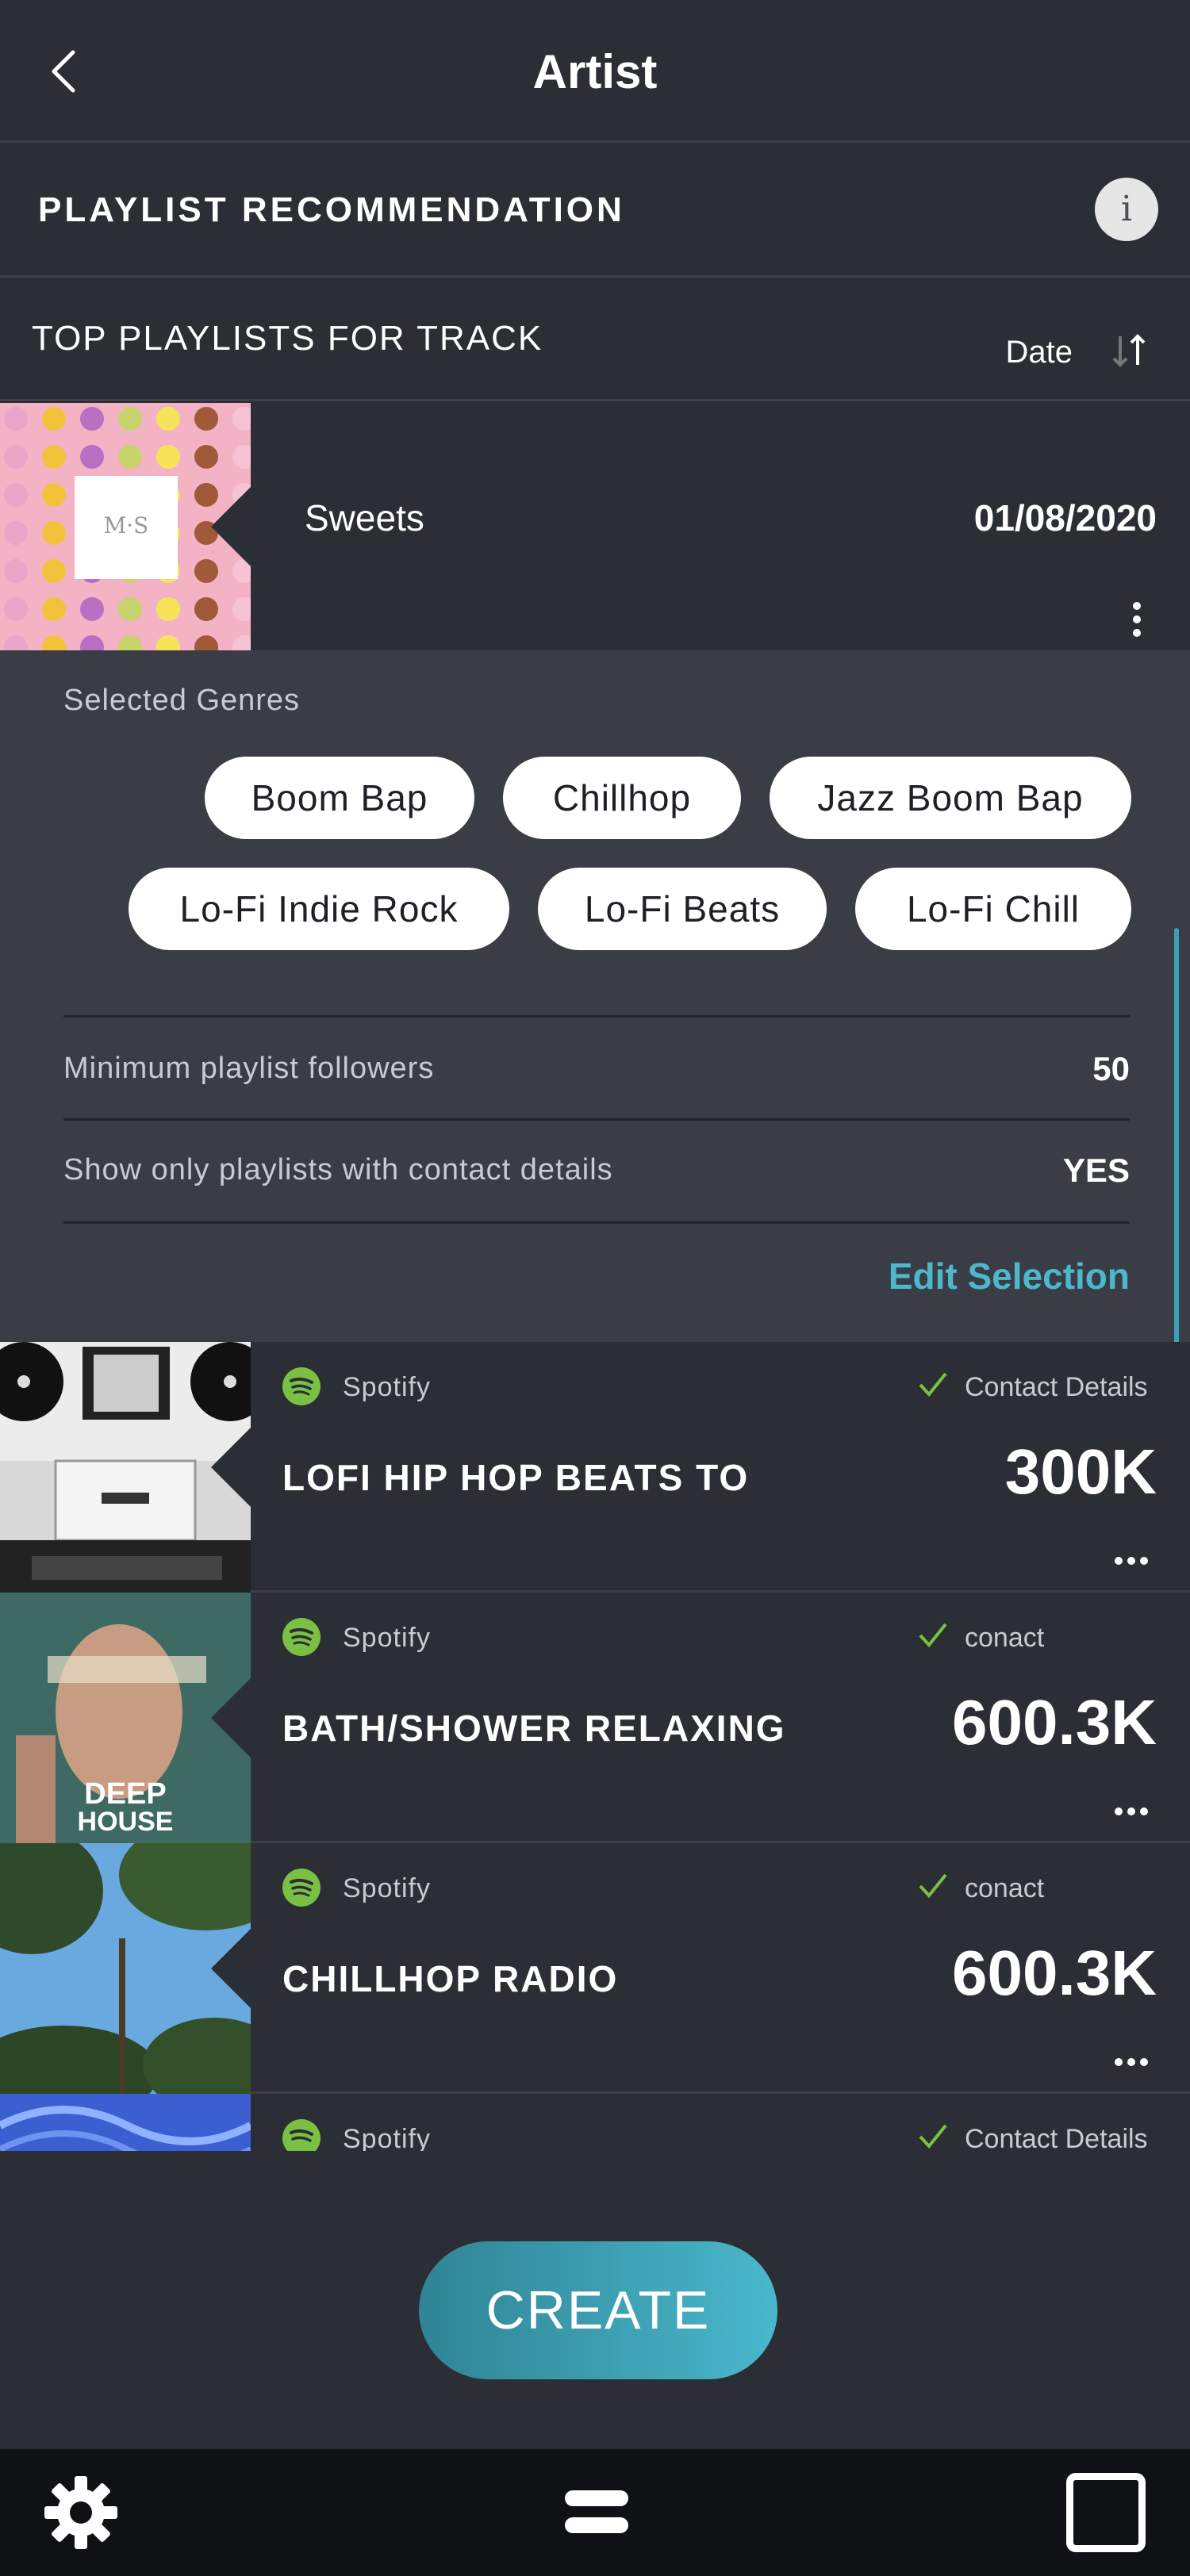  What do you see at coordinates (287, 339) in the screenshot?
I see `top-playlists-title: TOP PLAYLISTS FOR TRACK` at bounding box center [287, 339].